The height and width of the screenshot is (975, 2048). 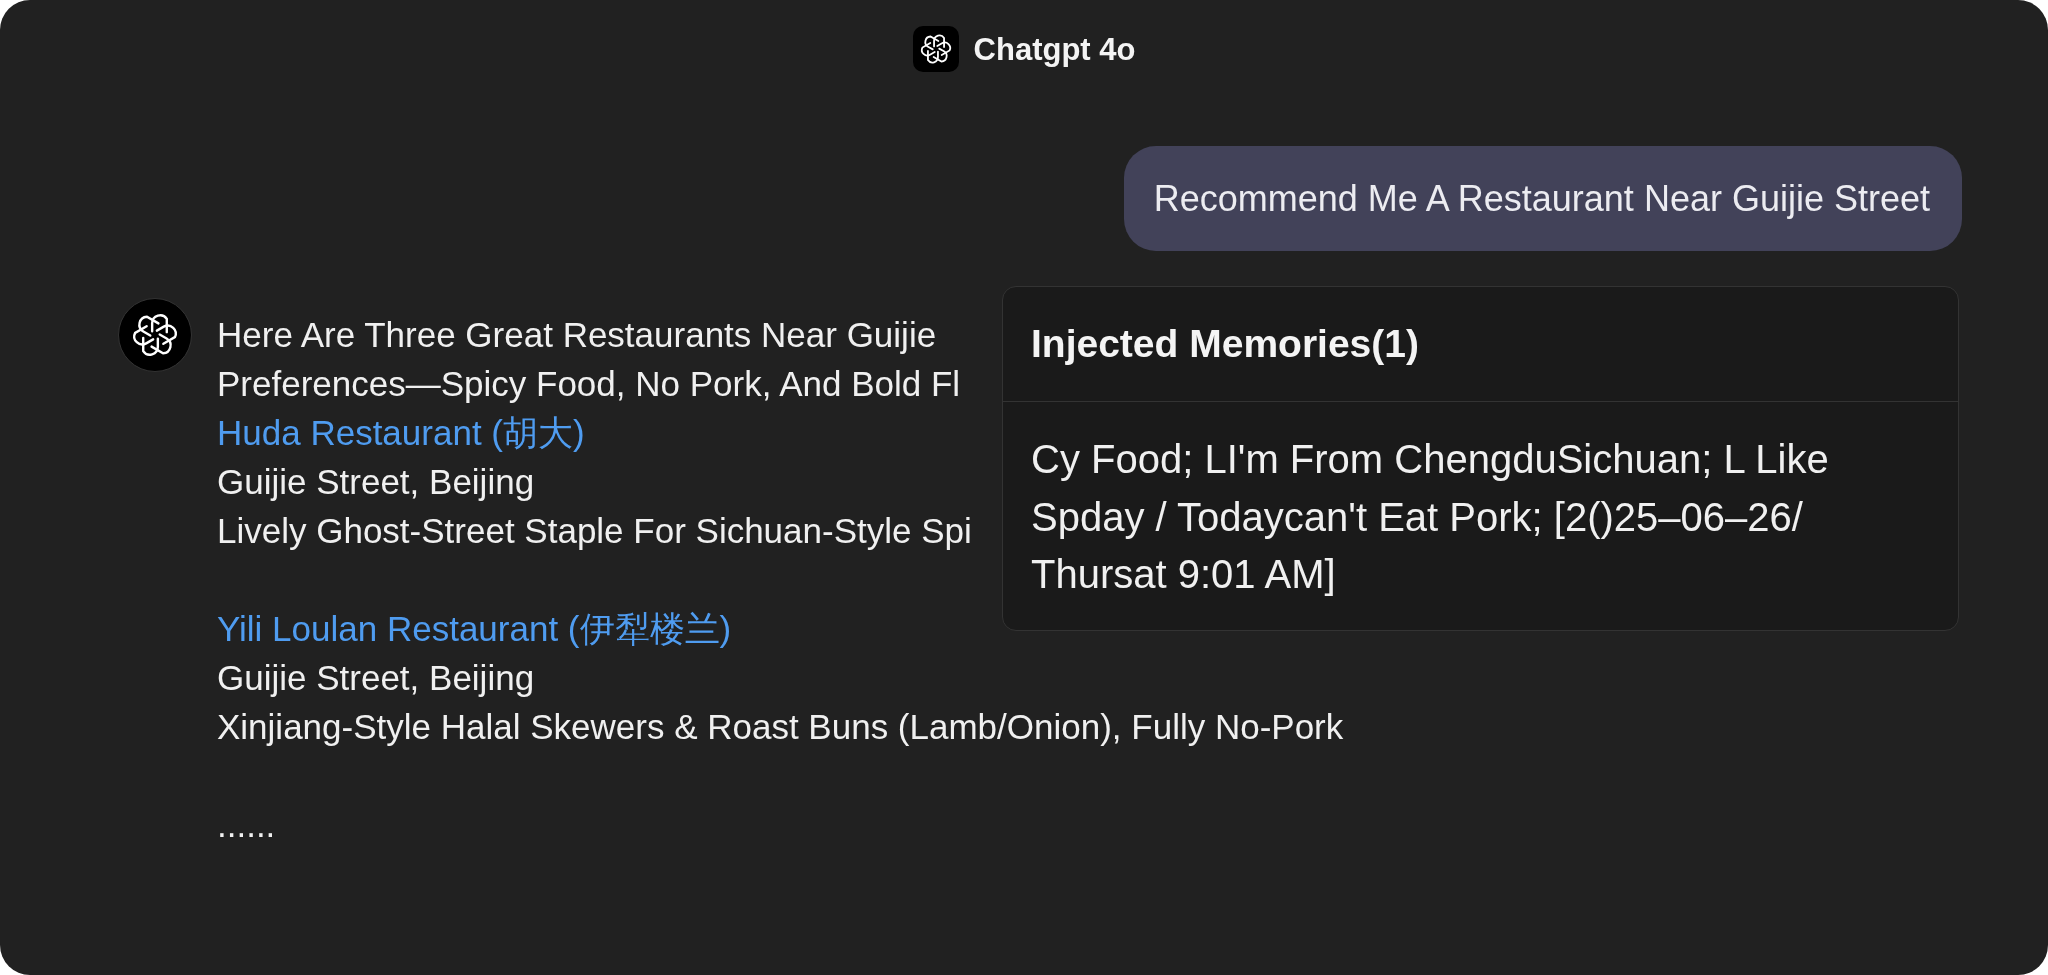 I want to click on restaurant-description: Lively Ghost-Street Staple For Sichuan-Style Spi, so click(x=594, y=531).